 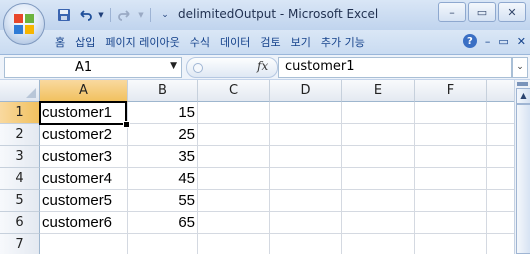 I want to click on vertical-scrollbar: ▲, so click(x=522, y=167).